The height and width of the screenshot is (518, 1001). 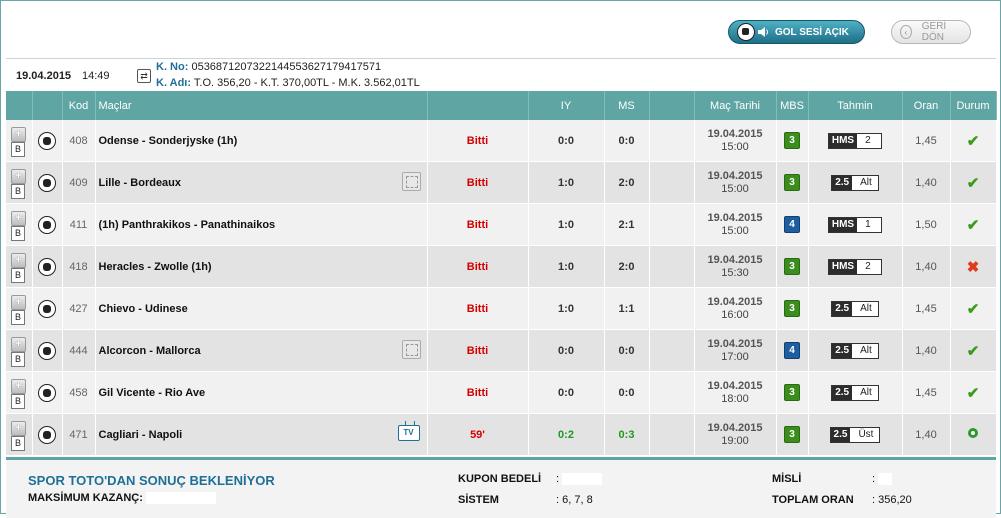 What do you see at coordinates (574, 500) in the screenshot?
I see `system-value: : 6, 7, 8` at bounding box center [574, 500].